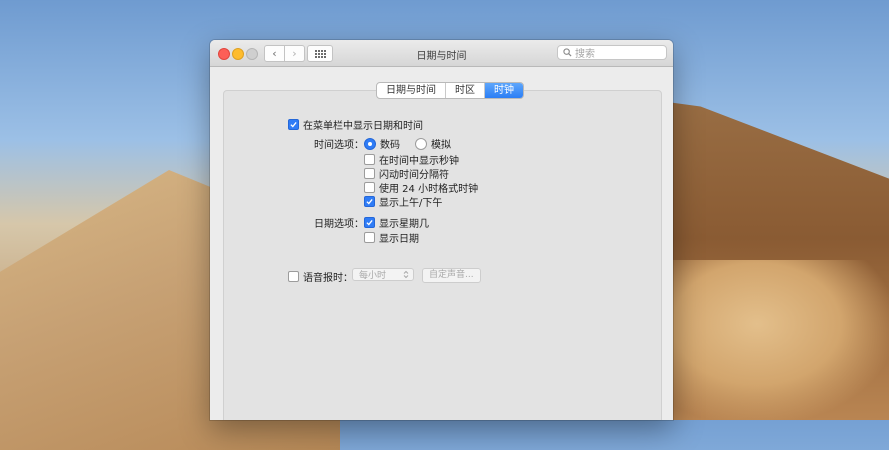 This screenshot has height=450, width=889. I want to click on search-placeholder: 搜索, so click(585, 54).